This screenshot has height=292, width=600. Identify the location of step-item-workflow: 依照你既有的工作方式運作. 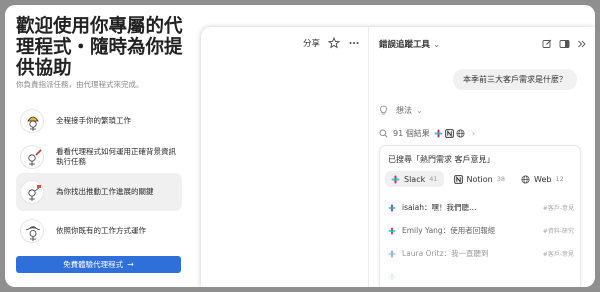
(99, 231).